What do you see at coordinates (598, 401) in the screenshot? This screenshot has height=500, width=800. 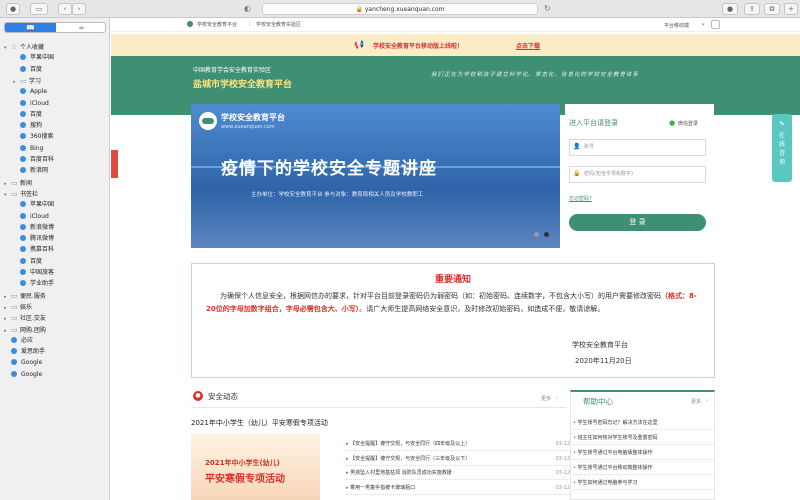 I see `help-center-title: 帮助中心` at bounding box center [598, 401].